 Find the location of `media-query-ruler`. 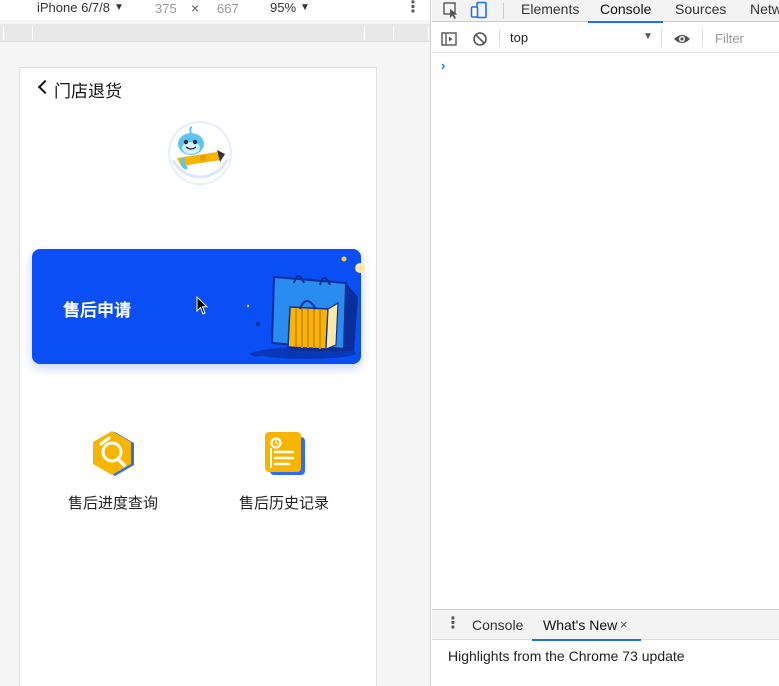

media-query-ruler is located at coordinates (215, 33).